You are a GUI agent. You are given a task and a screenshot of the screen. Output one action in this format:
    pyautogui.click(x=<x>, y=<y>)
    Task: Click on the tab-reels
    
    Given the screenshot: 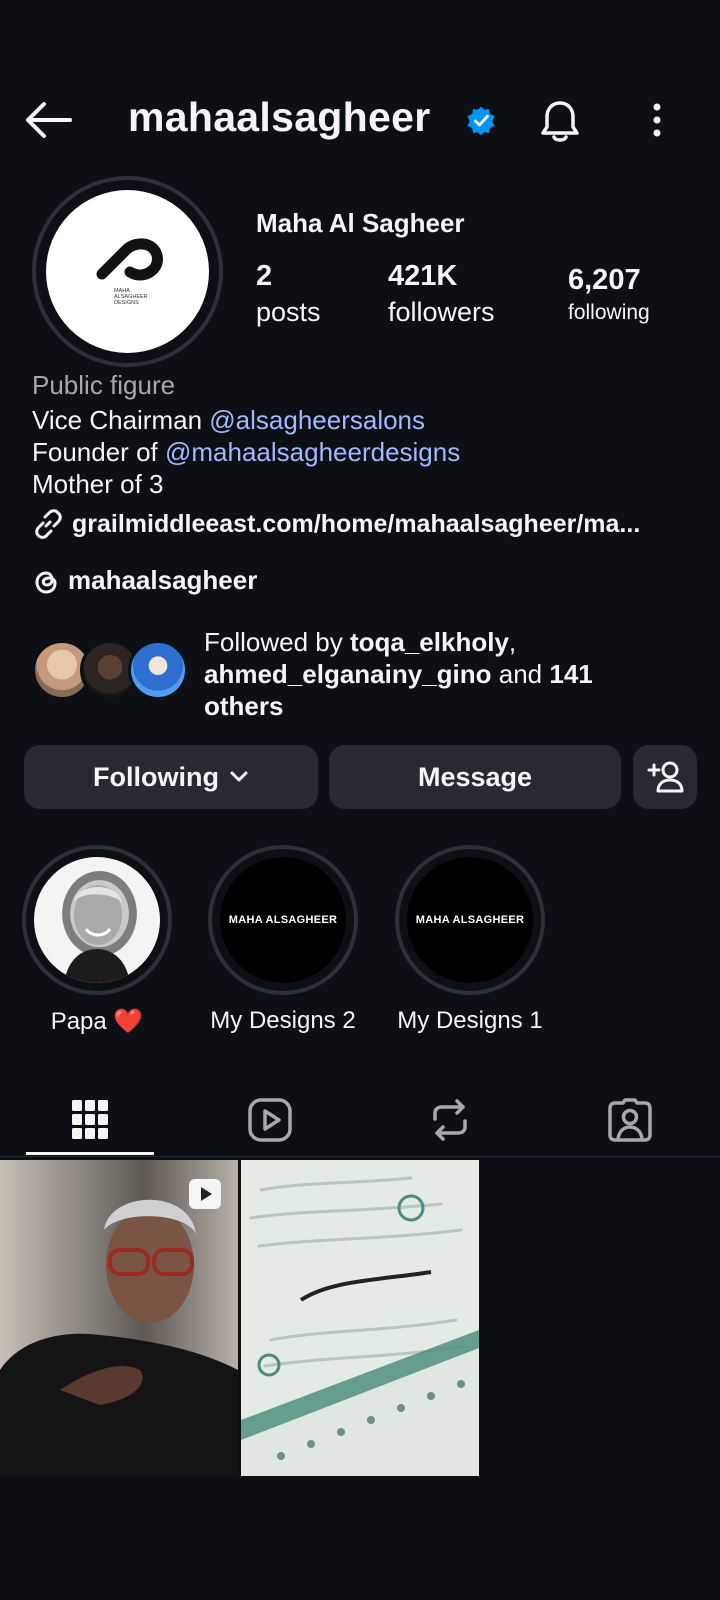 What is the action you would take?
    pyautogui.click(x=270, y=1120)
    